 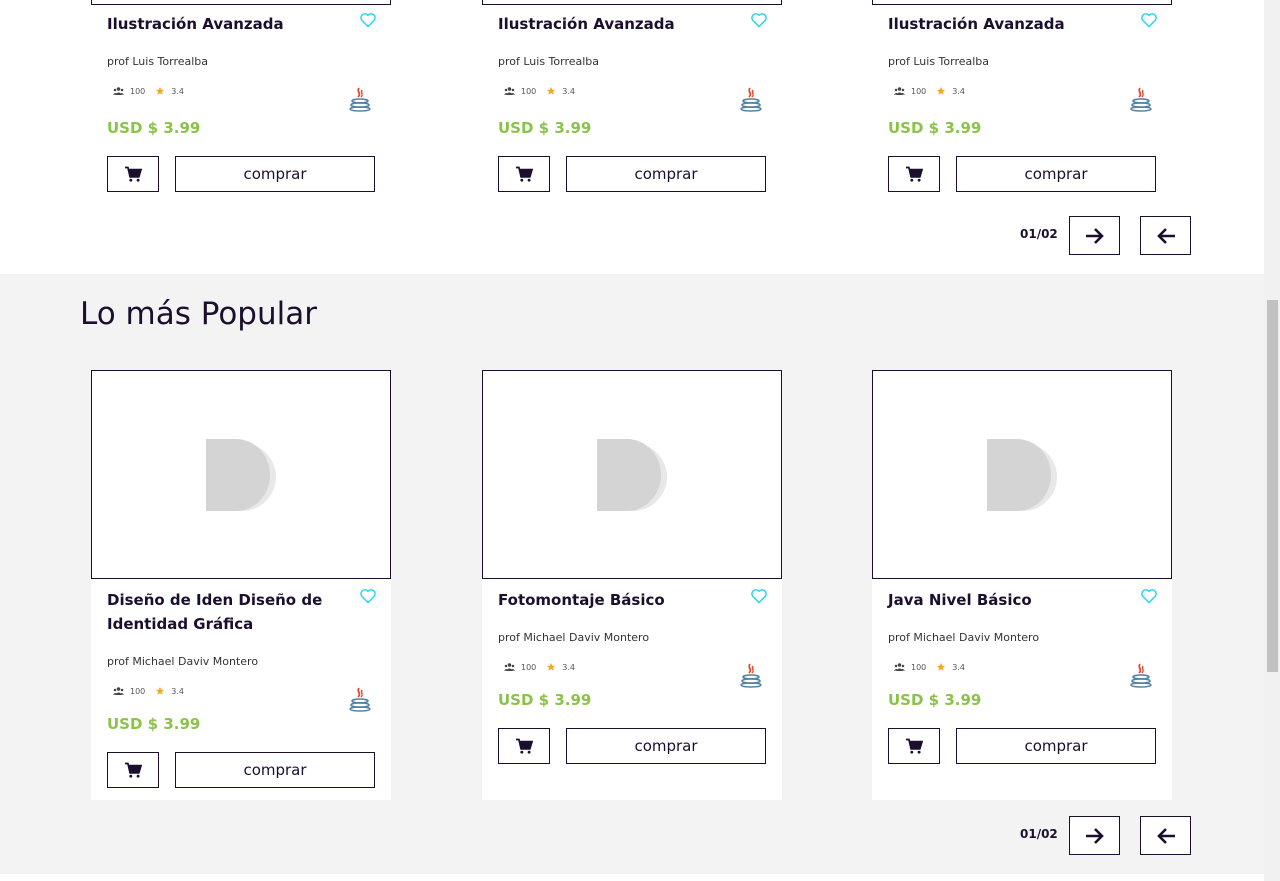 I want to click on course-title: Fotomontaje Básico, so click(x=581, y=600).